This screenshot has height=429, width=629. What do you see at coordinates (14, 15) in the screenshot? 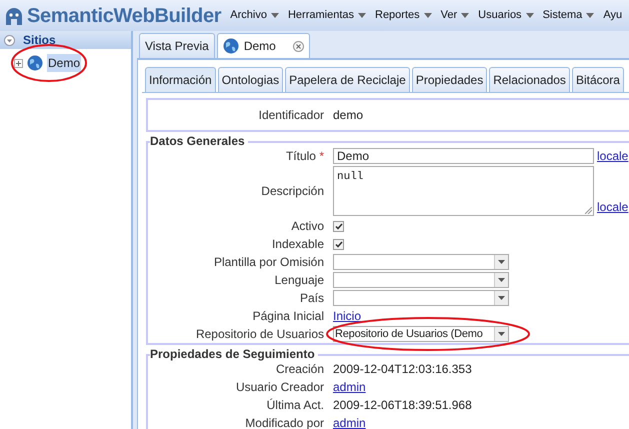
I see `logo-icon` at bounding box center [14, 15].